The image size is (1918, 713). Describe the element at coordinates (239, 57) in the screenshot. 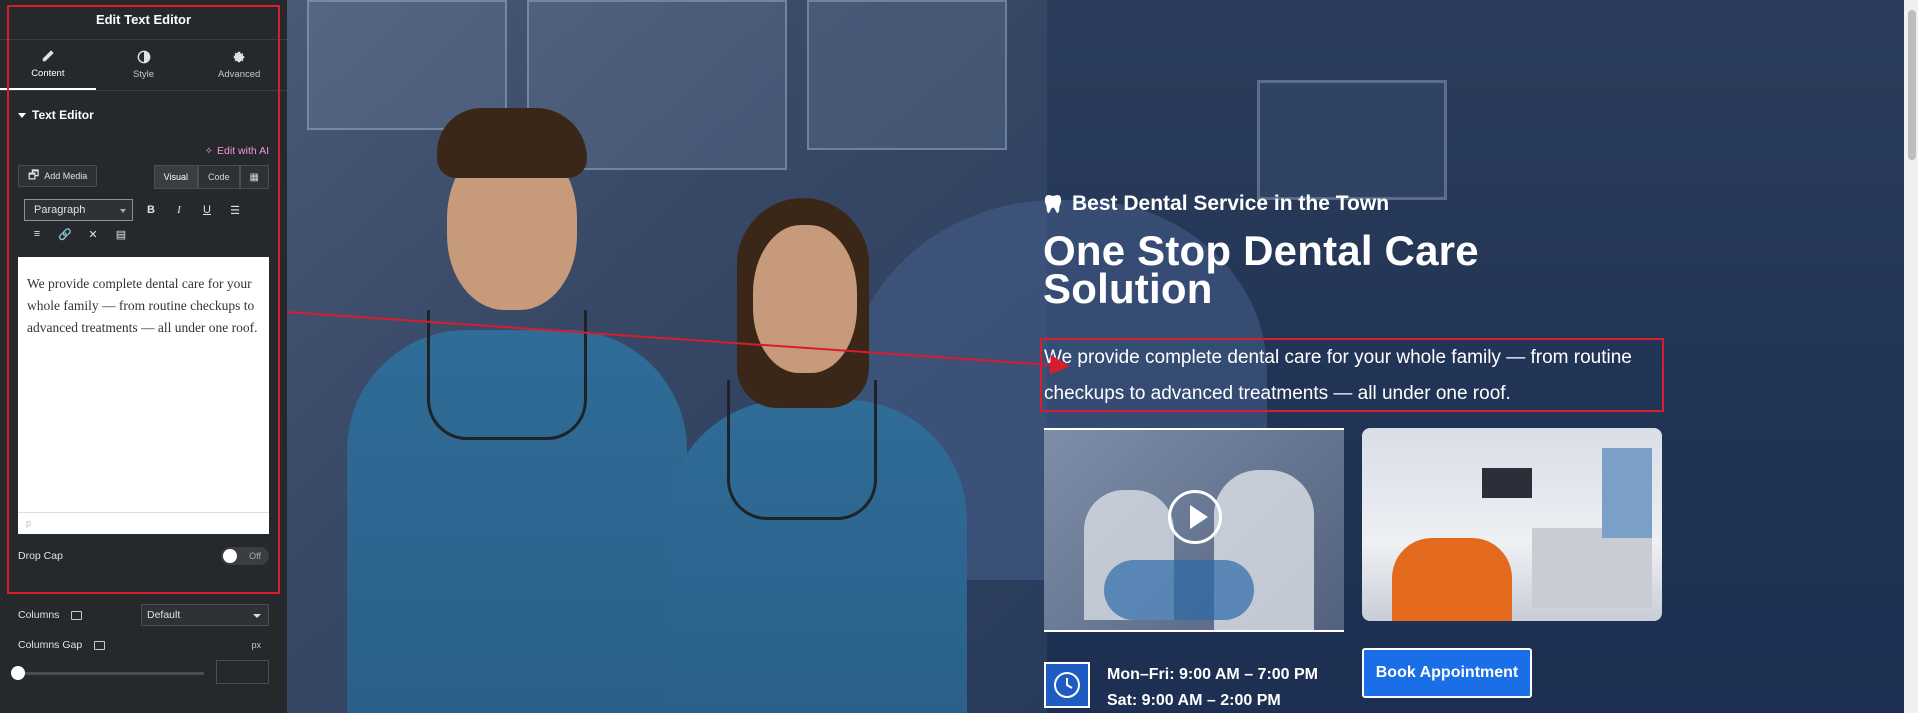

I see `gear-icon` at that location.